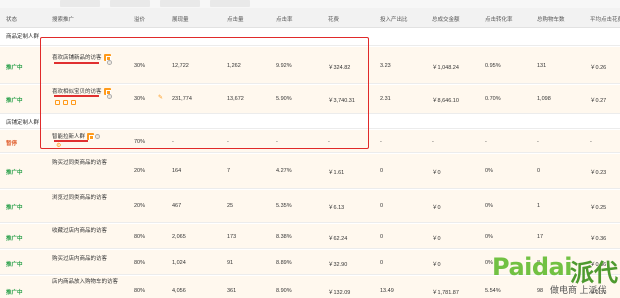 The width and height of the screenshot is (620, 298). Describe the element at coordinates (179, 263) in the screenshot. I see `impressions-value: 1,024` at that location.